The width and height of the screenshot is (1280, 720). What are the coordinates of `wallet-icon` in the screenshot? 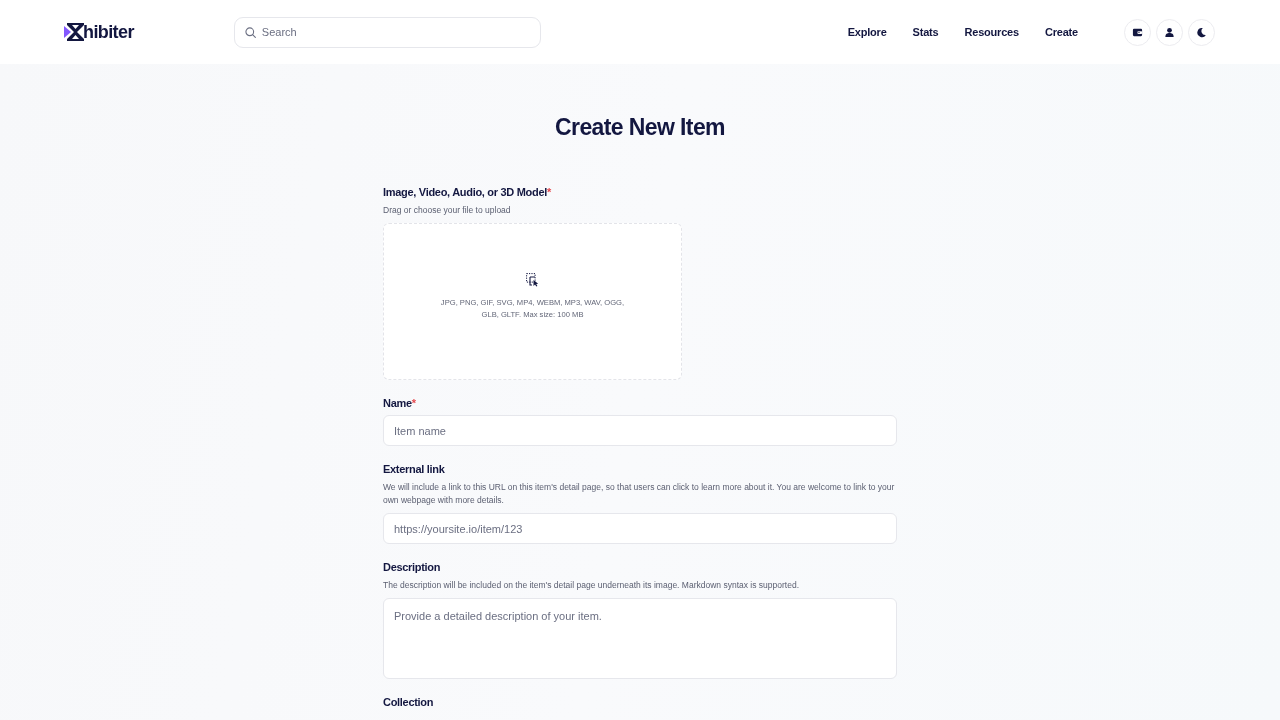 It's located at (1137, 32).